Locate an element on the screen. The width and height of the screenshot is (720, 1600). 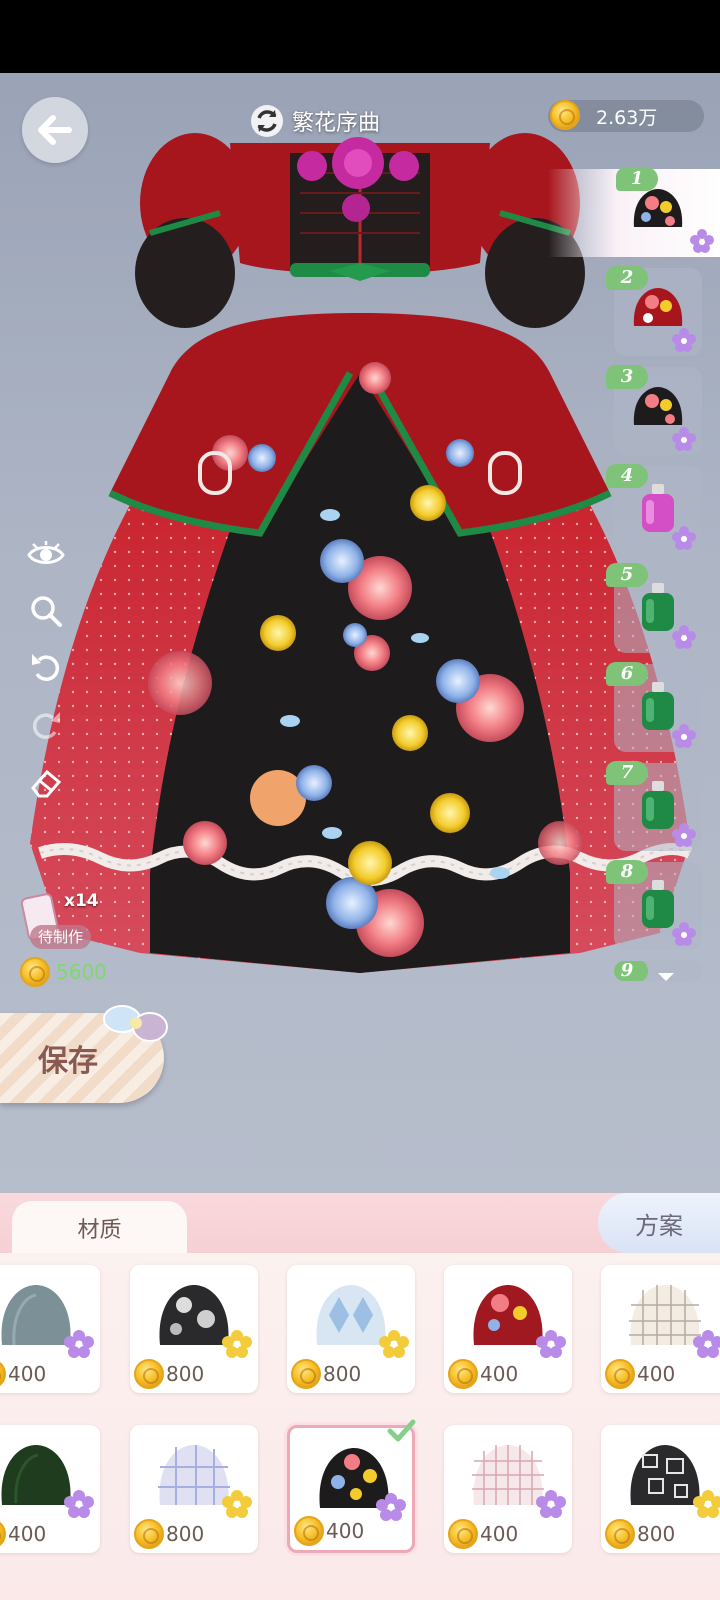
swap-icon is located at coordinates (267, 121).